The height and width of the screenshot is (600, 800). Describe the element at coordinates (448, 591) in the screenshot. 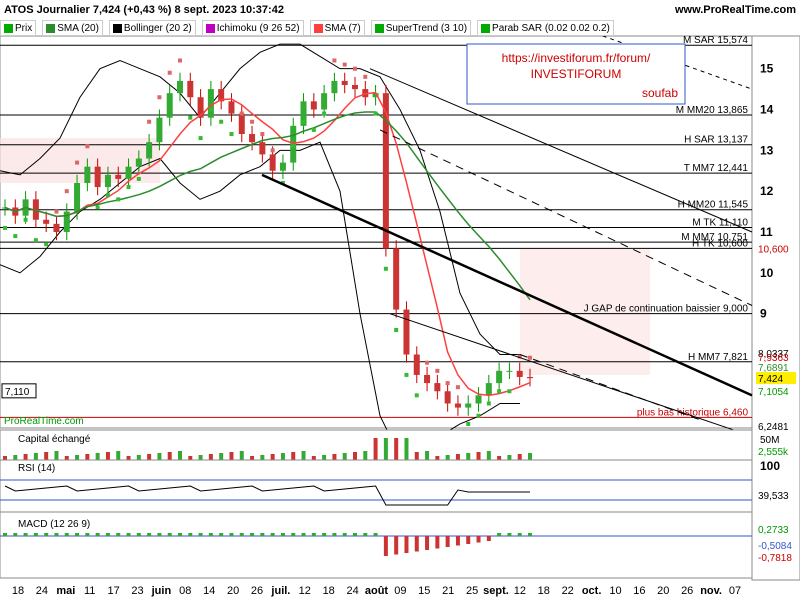

I see `date-tick-18: 21` at that location.